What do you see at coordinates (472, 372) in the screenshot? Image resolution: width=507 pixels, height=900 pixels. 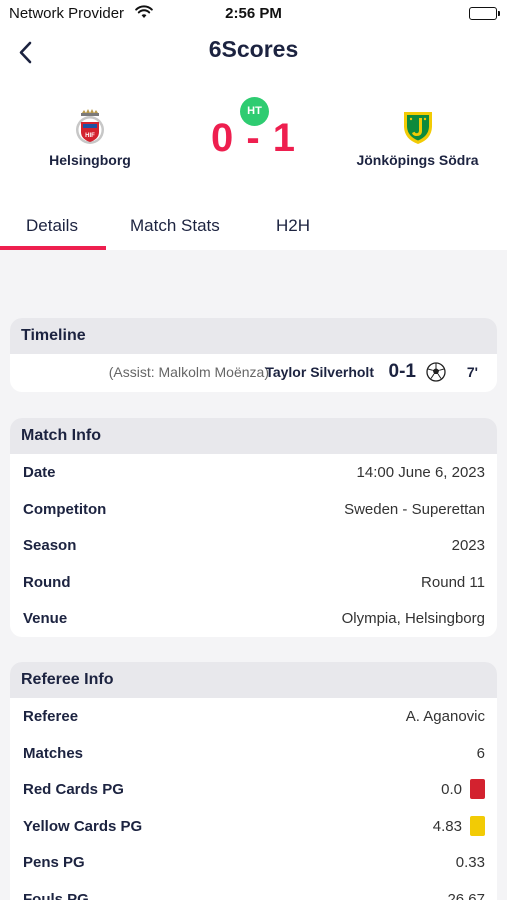 I see `event-minute: 7'` at bounding box center [472, 372].